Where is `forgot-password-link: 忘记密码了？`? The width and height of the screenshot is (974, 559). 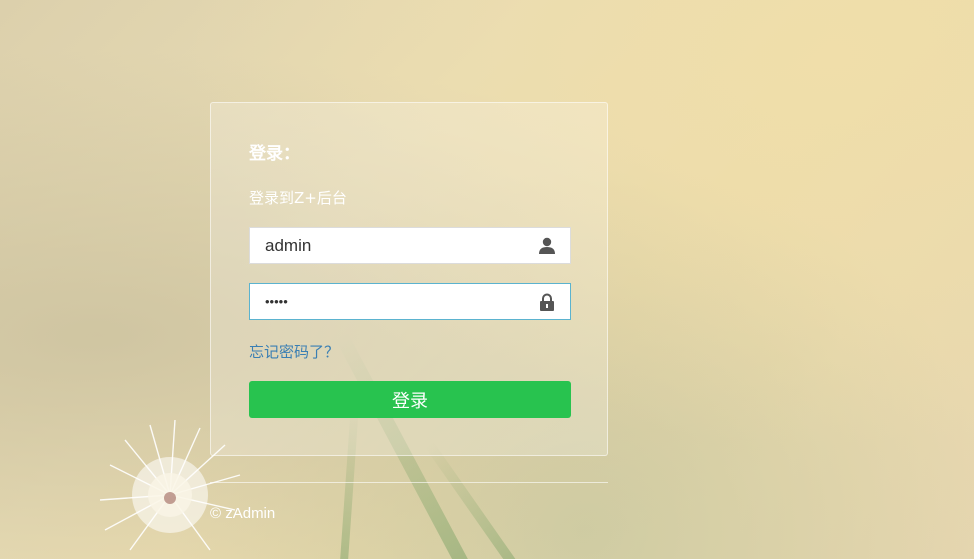 forgot-password-link: 忘记密码了？ is located at coordinates (294, 351).